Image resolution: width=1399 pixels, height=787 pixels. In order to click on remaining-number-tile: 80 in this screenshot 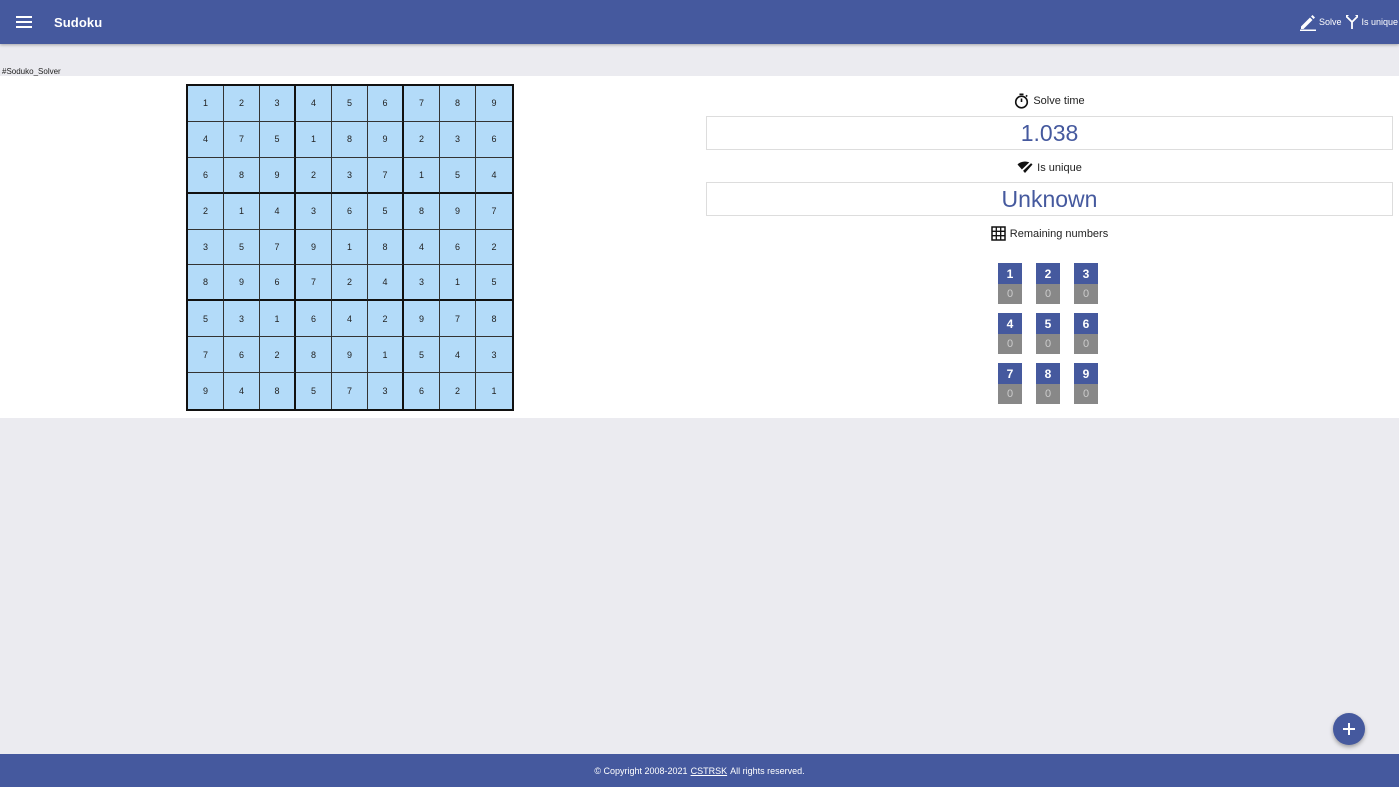, I will do `click(1048, 383)`.